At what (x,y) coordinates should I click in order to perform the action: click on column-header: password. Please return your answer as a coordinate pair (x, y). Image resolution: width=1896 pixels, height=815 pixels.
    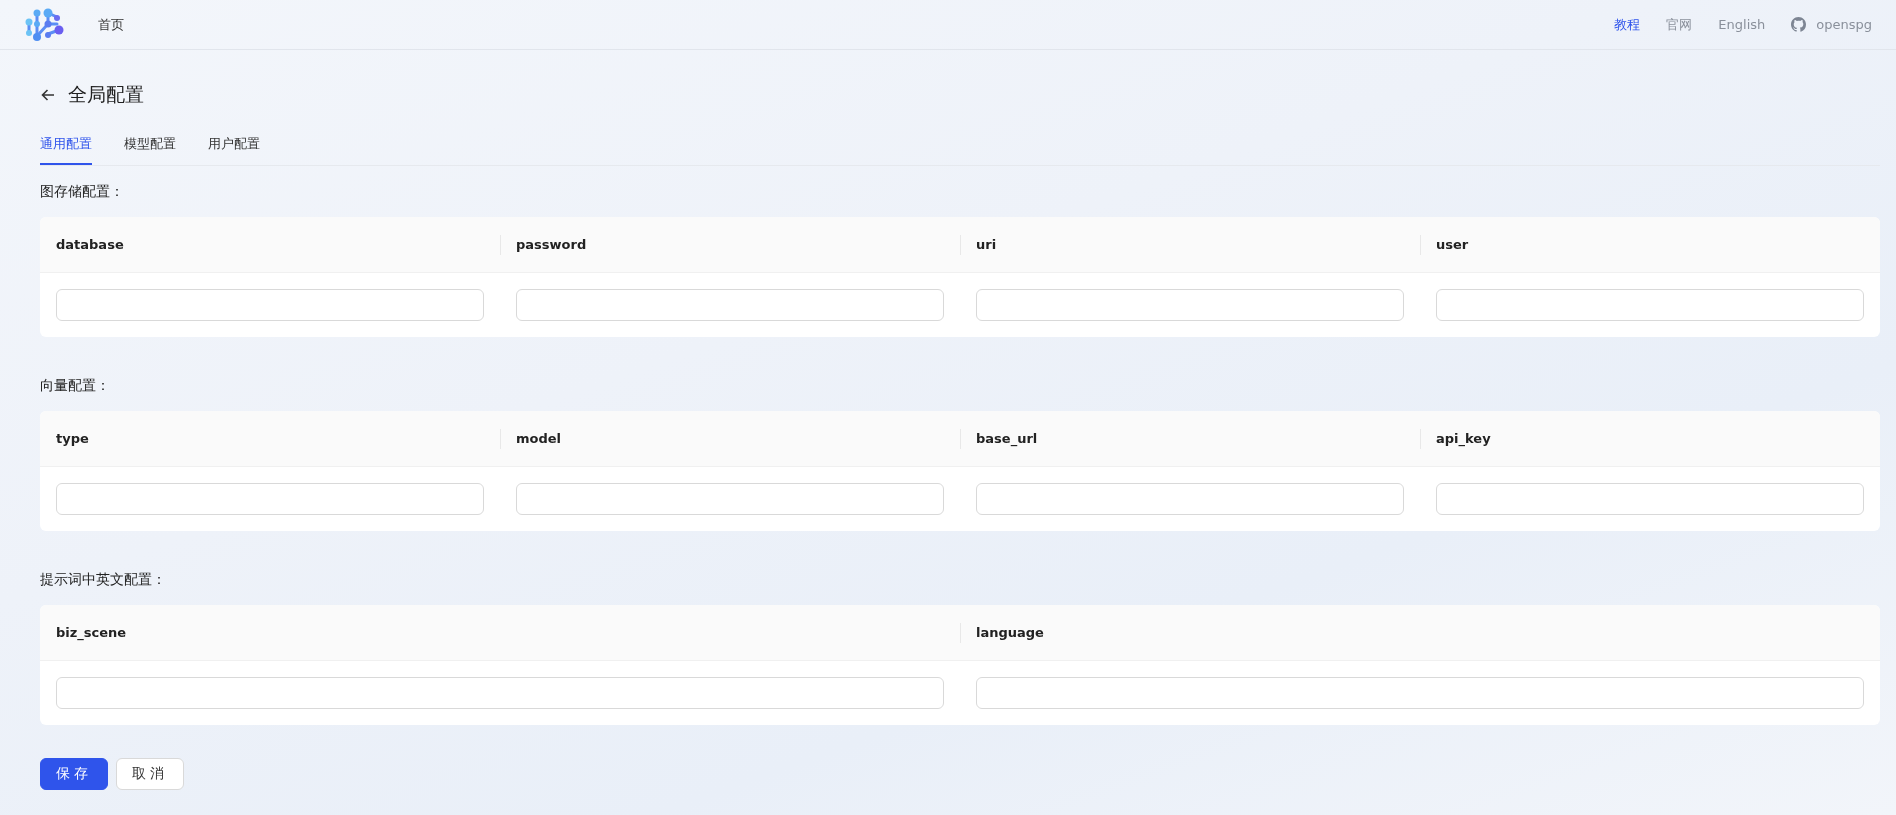
    Looking at the image, I should click on (730, 245).